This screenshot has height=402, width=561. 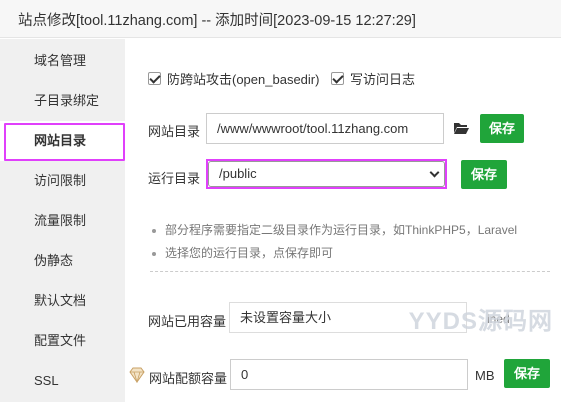 I want to click on sidebar-item-label: 子目录绑定, so click(x=67, y=100).